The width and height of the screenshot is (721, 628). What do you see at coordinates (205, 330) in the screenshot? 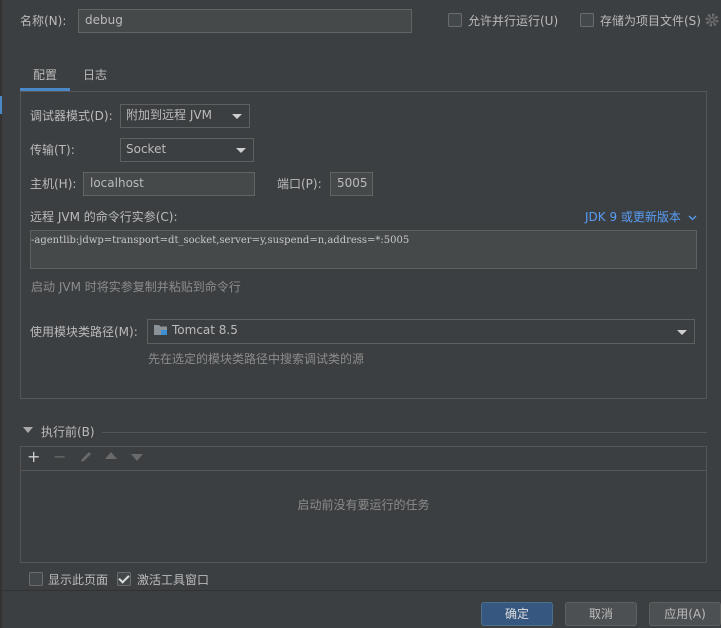
I see `module-classpath-value: Tomcat 8.5` at bounding box center [205, 330].